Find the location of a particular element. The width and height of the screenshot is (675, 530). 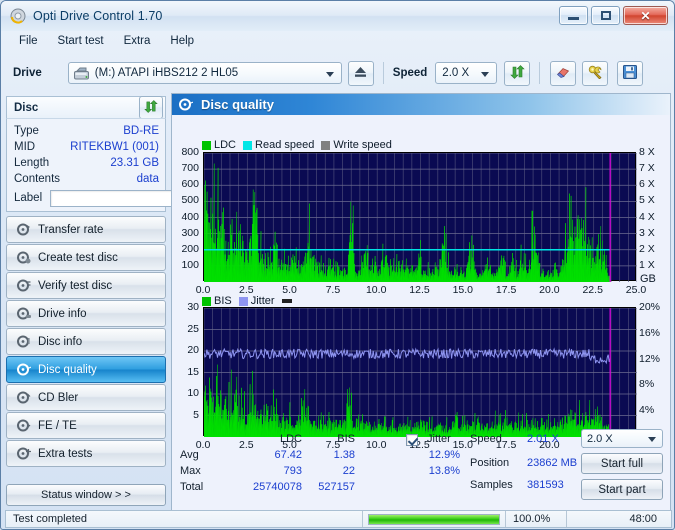

sidebar-item-disc-info: Disc info is located at coordinates (86, 341).